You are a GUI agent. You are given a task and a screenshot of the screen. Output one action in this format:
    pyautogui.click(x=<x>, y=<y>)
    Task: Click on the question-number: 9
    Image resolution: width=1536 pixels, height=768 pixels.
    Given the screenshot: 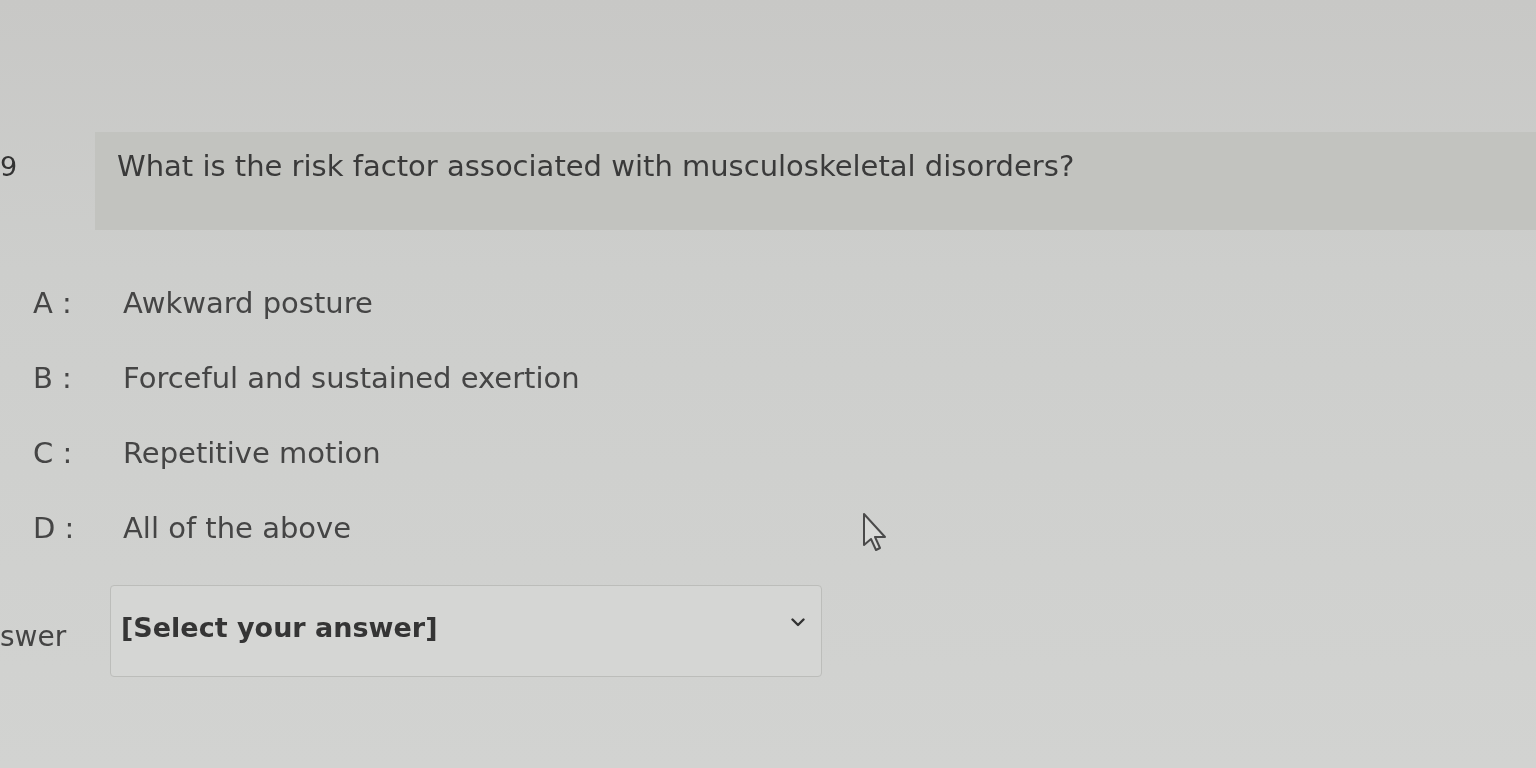 What is the action you would take?
    pyautogui.click(x=9, y=166)
    